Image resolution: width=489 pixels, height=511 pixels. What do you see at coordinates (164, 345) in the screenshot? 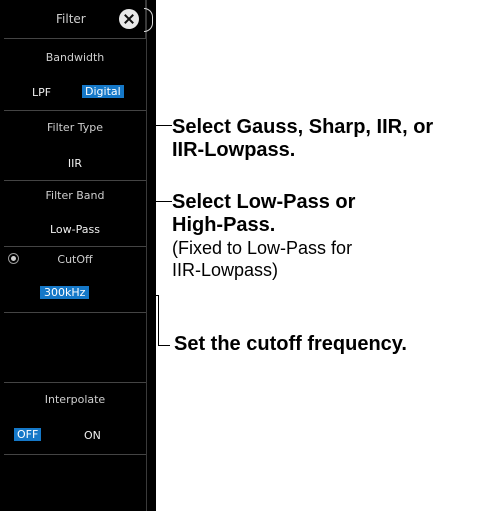
I see `leader-cutoff-bottom` at bounding box center [164, 345].